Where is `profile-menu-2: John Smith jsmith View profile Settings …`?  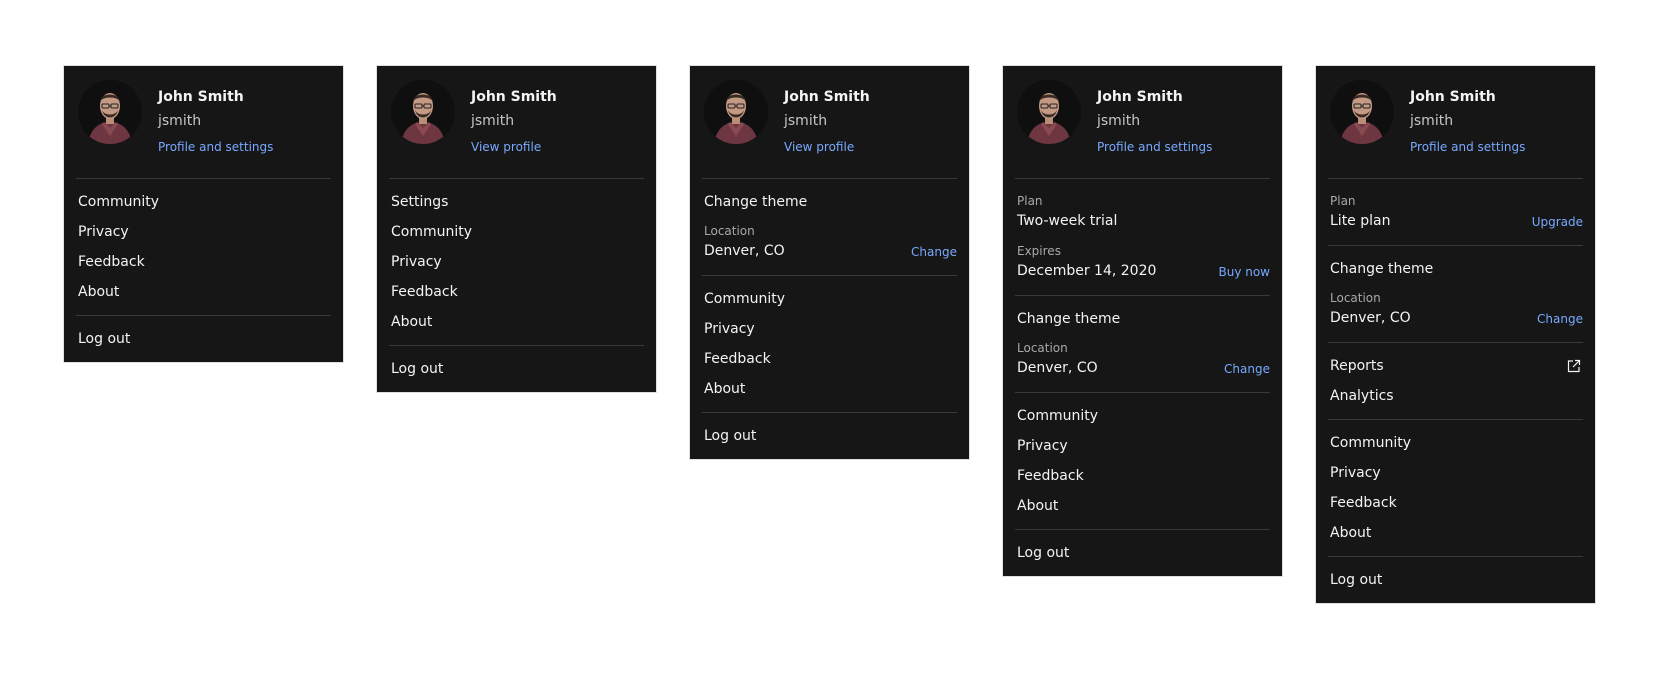 profile-menu-2: John Smith jsmith View profile Settings … is located at coordinates (516, 229).